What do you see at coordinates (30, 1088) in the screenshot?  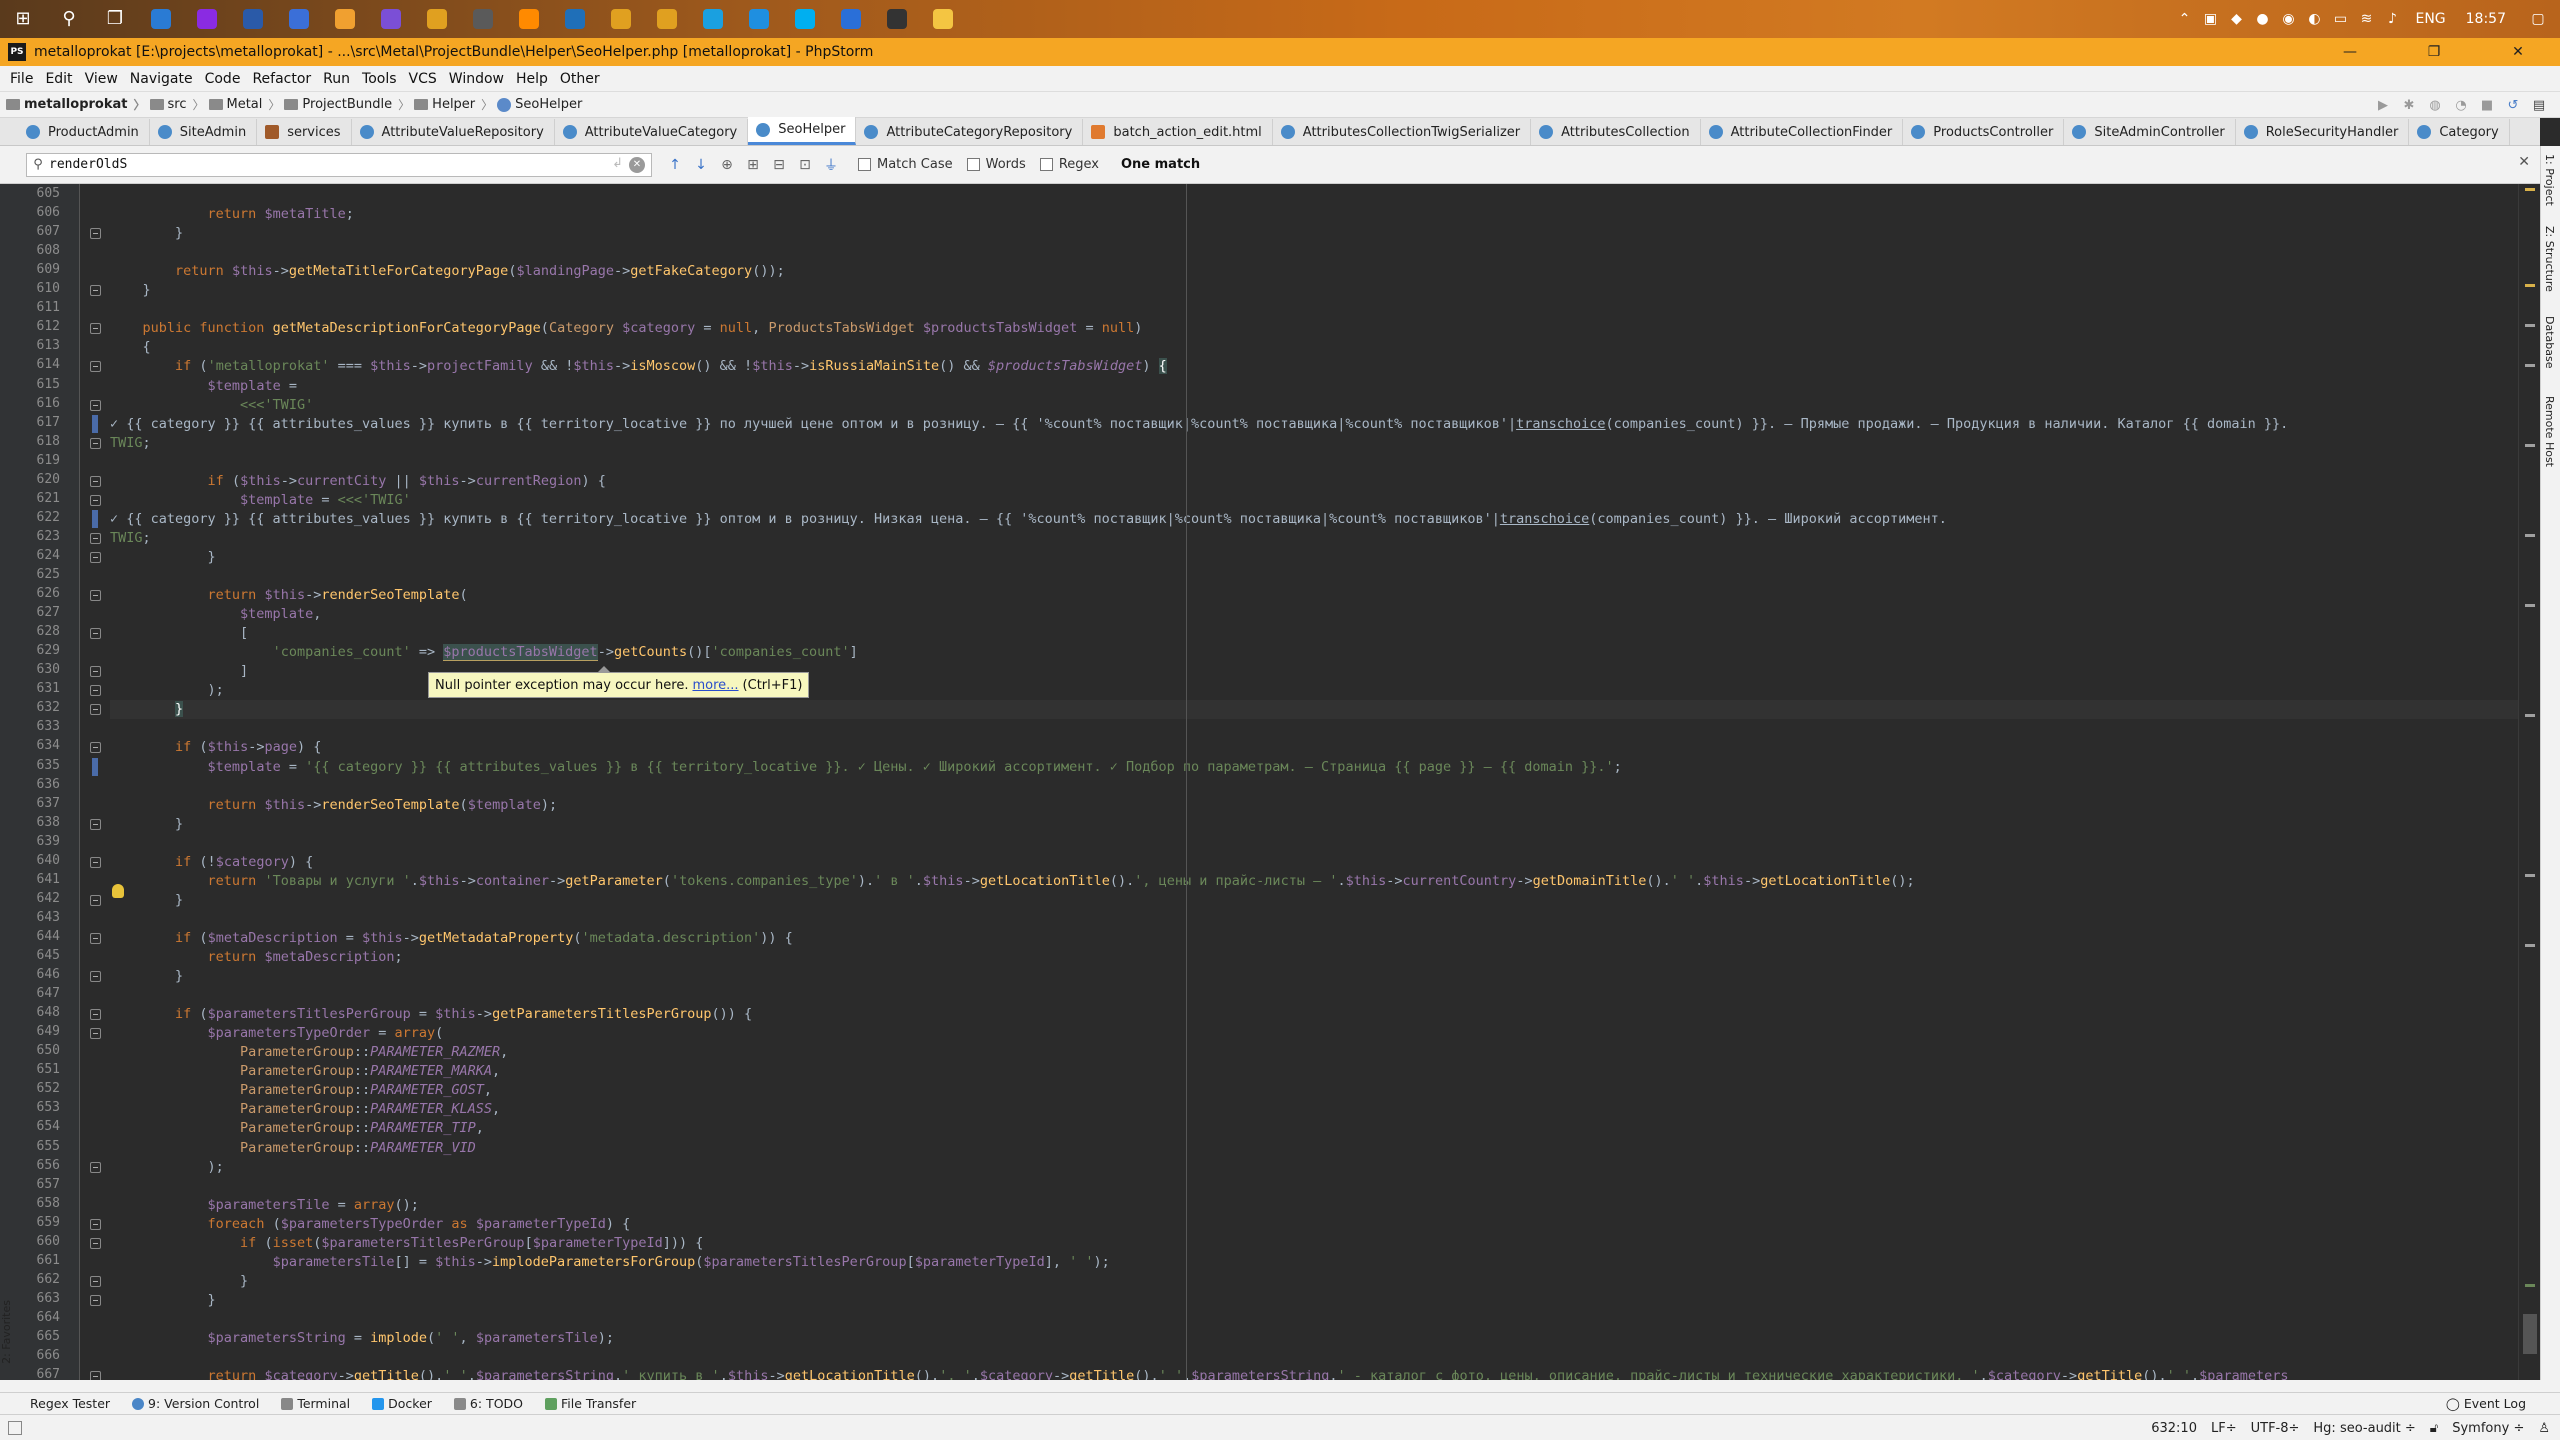 I see `line-number: 652` at bounding box center [30, 1088].